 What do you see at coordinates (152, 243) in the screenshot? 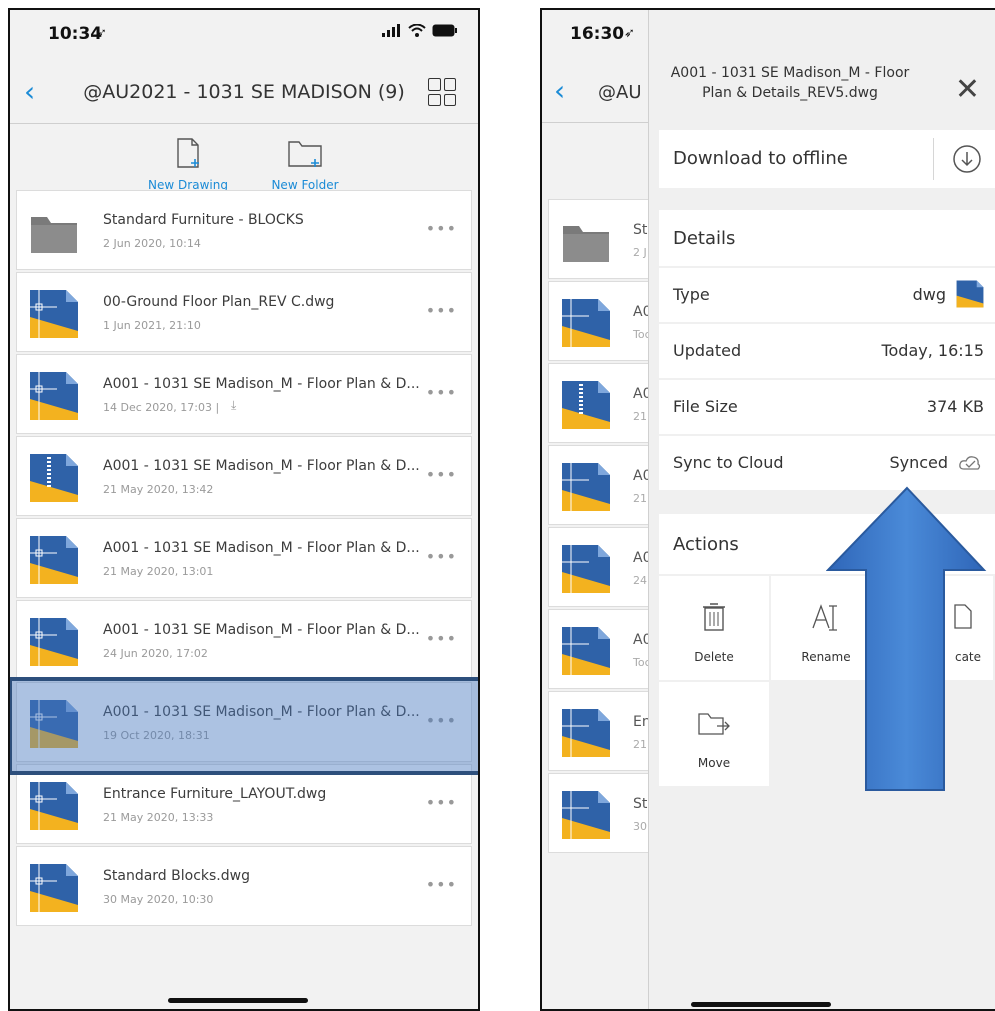
I see `file-date: 2 Jun 2020, 10:14` at bounding box center [152, 243].